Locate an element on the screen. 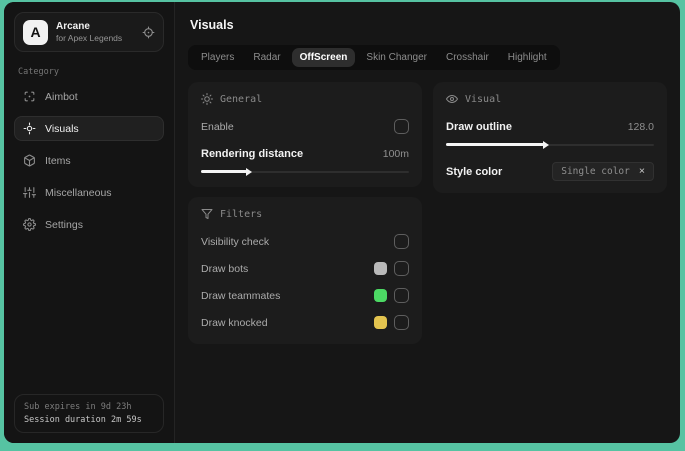  filters-panel-header: Filters is located at coordinates (305, 214).